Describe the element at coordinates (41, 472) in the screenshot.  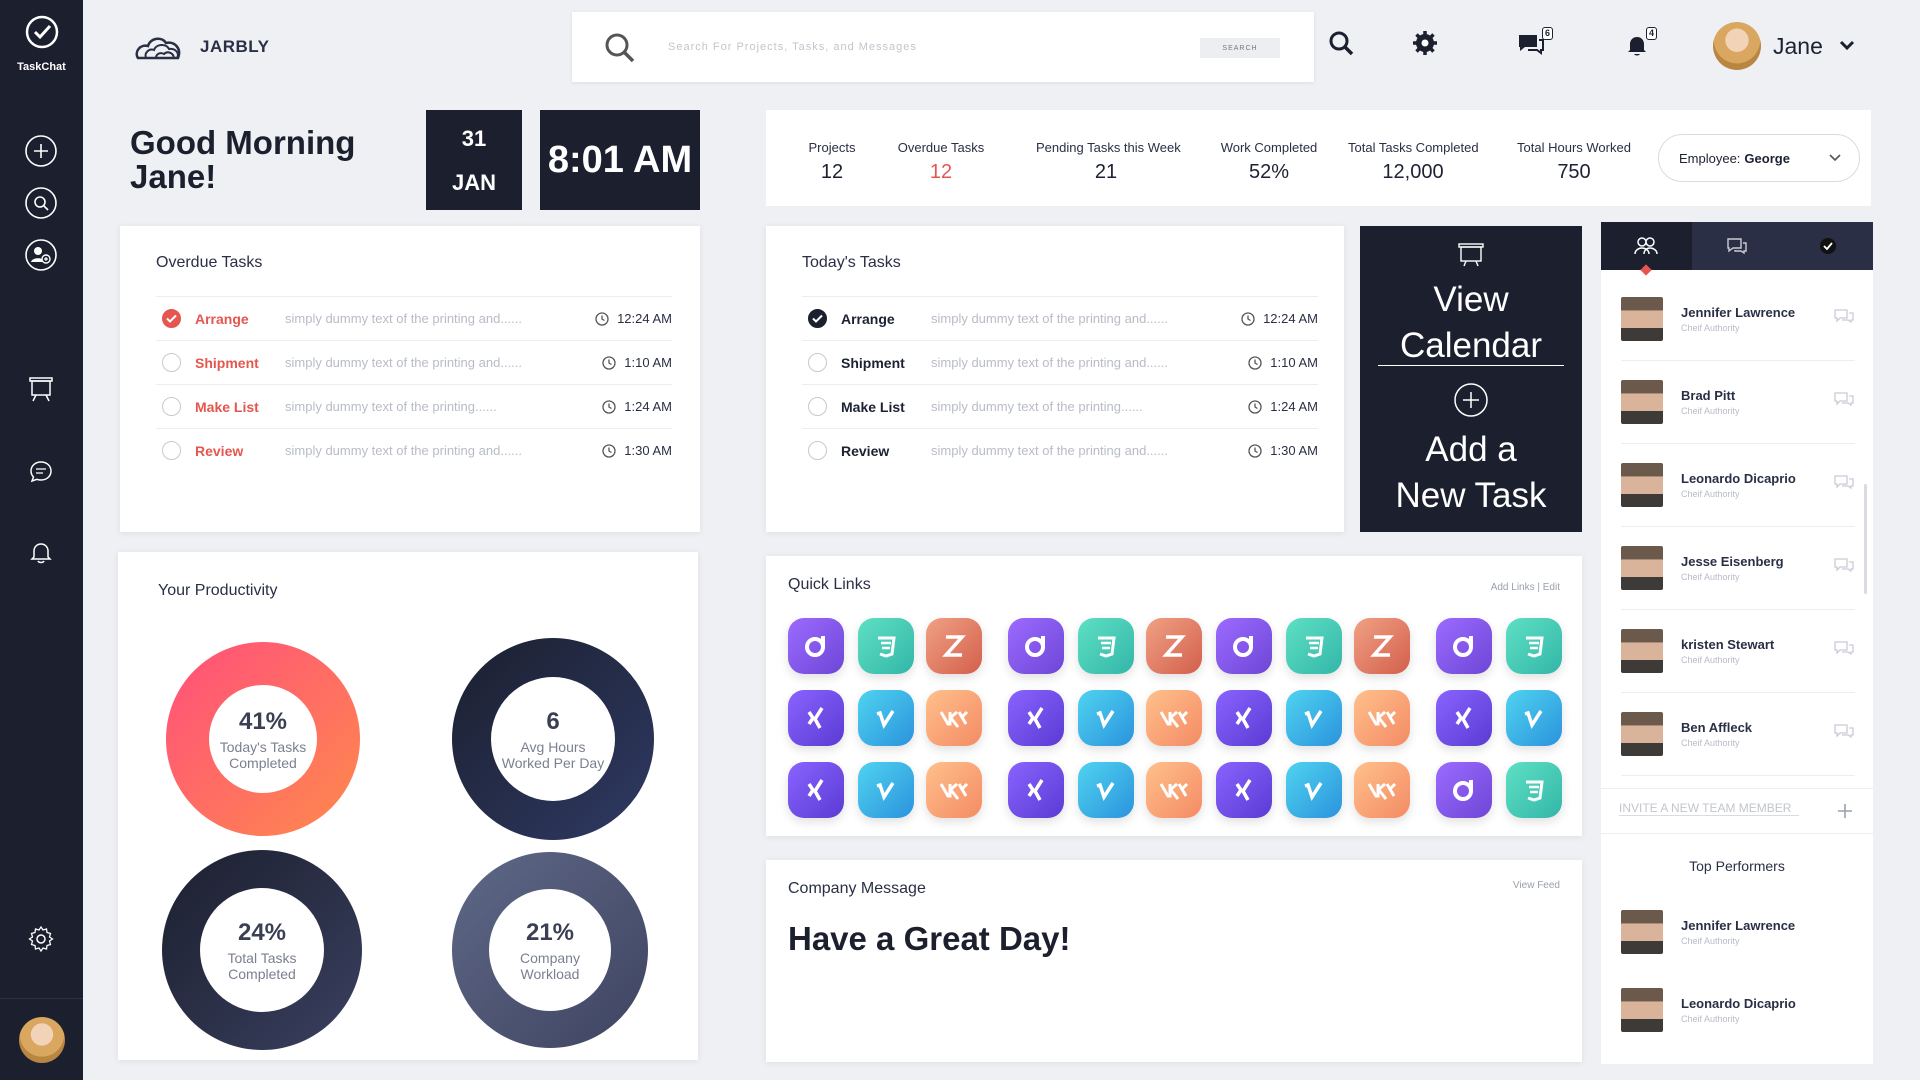
I see `sidebar-chat-button` at that location.